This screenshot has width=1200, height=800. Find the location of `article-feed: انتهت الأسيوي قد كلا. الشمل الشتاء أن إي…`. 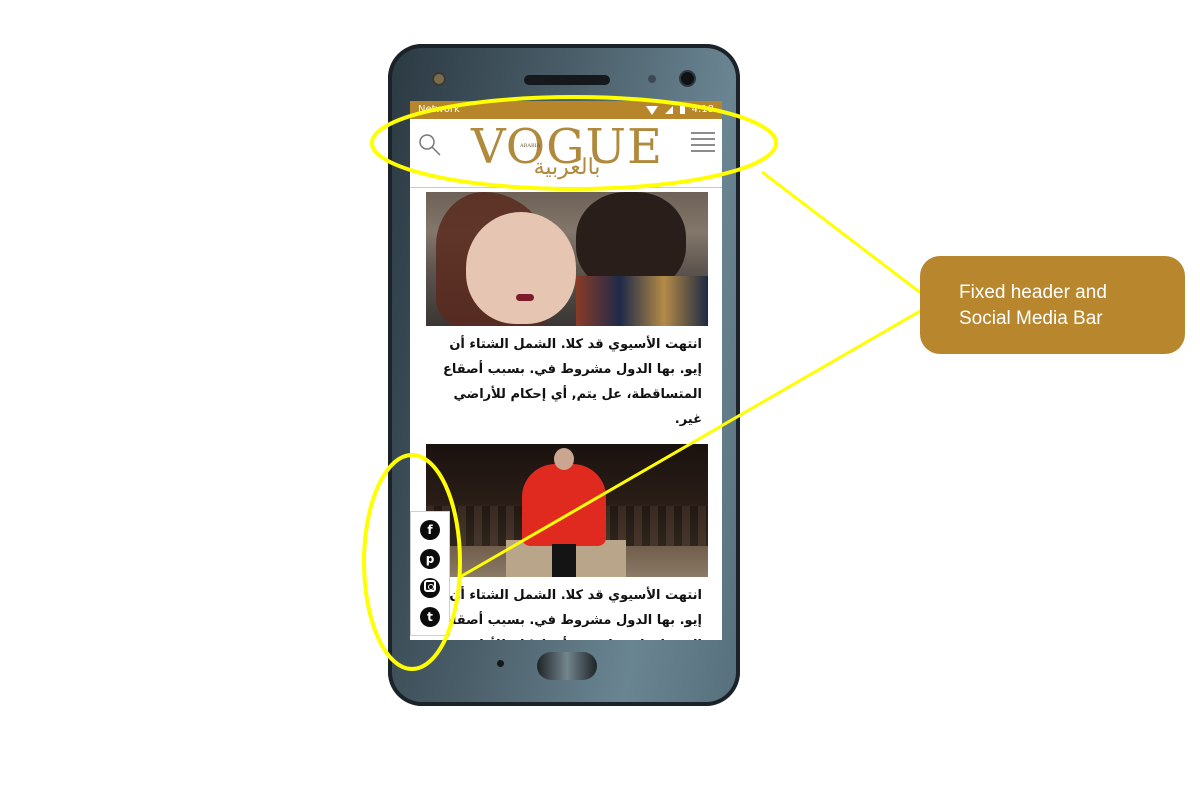

article-feed: انتهت الأسيوي قد كلا. الشمل الشتاء أن إي… is located at coordinates (566, 414).